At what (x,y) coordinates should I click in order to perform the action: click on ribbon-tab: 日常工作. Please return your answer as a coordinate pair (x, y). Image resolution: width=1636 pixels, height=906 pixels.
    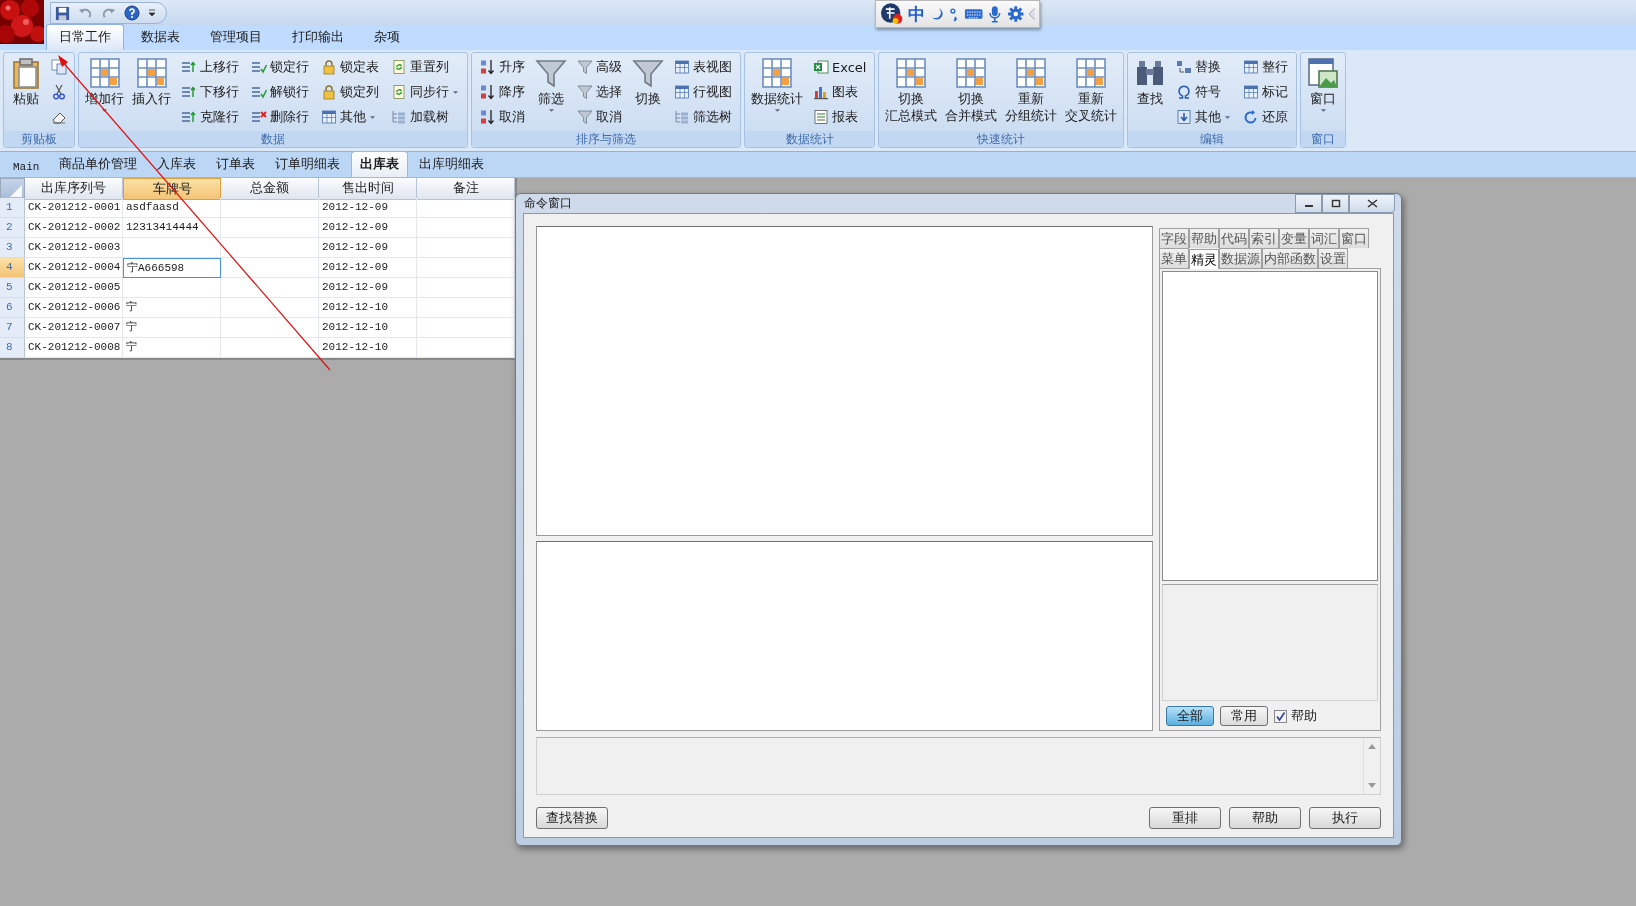
    Looking at the image, I should click on (85, 37).